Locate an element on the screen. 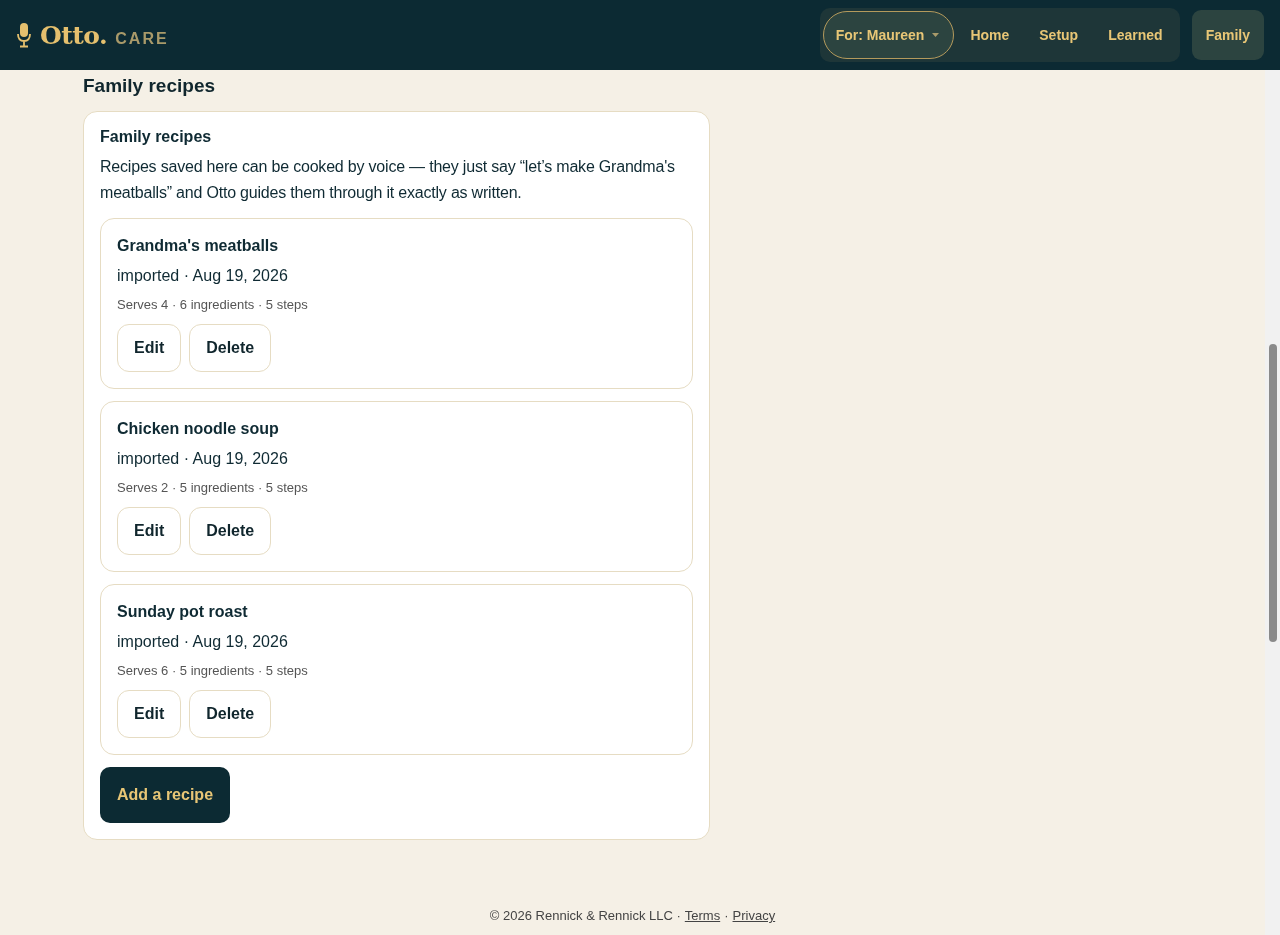 The image size is (1280, 935). profile-dropdown: For: Maureen is located at coordinates (888, 35).